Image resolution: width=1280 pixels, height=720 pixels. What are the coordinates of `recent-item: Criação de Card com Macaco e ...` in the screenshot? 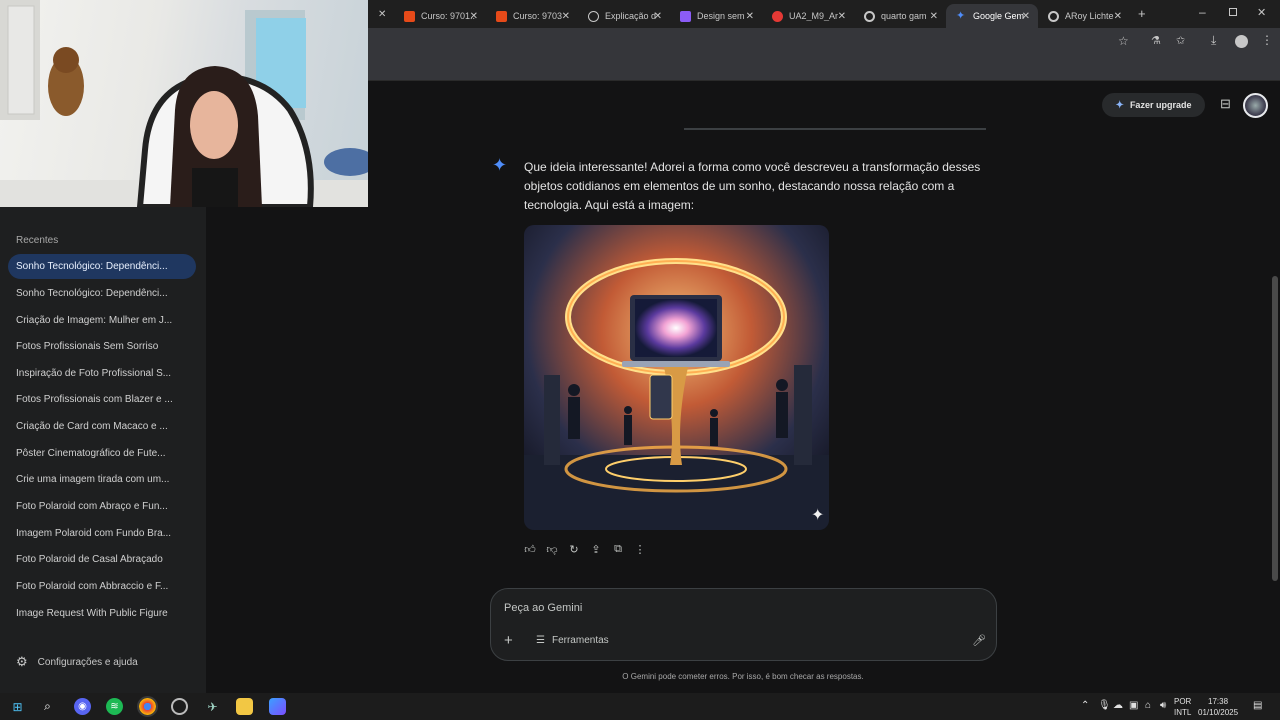 It's located at (102, 426).